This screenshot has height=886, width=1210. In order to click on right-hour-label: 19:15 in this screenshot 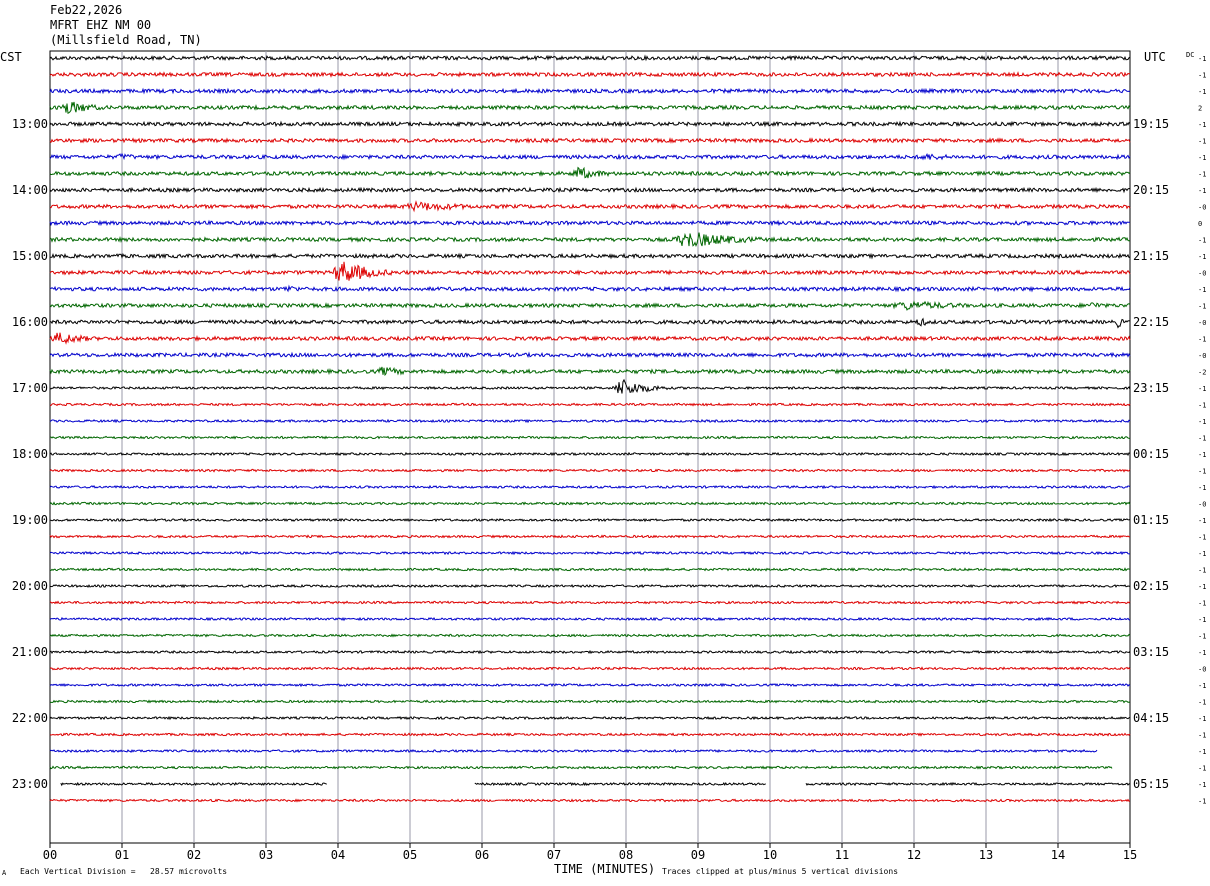, I will do `click(1151, 124)`.